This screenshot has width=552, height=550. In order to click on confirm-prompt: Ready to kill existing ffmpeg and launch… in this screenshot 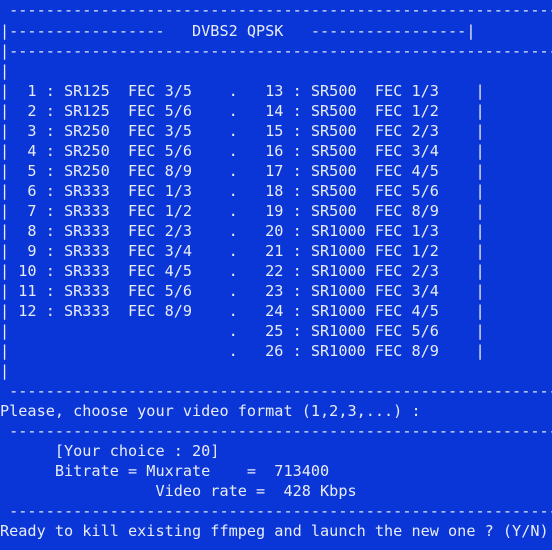, I will do `click(274, 531)`.